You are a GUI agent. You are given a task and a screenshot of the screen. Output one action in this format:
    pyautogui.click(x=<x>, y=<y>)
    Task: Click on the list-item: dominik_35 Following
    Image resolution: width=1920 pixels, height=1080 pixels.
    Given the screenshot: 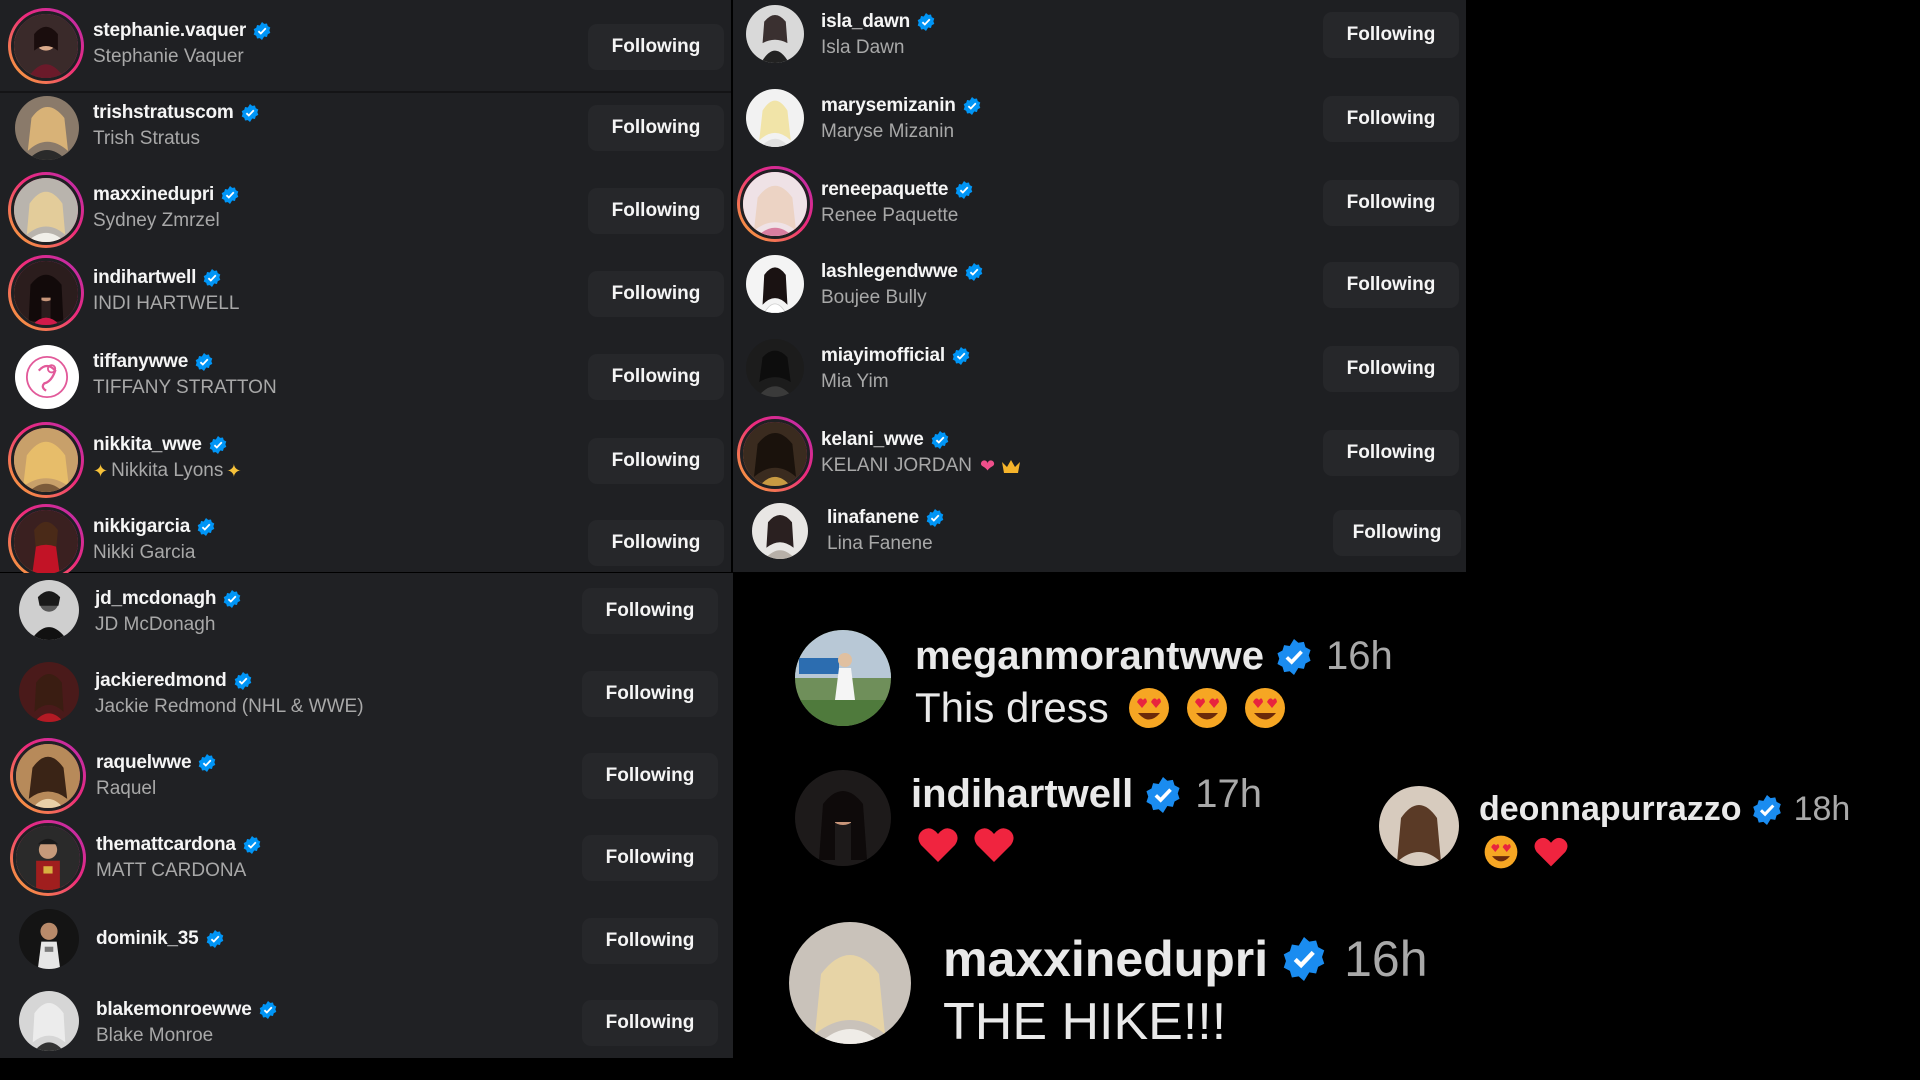 What is the action you would take?
    pyautogui.click(x=366, y=942)
    